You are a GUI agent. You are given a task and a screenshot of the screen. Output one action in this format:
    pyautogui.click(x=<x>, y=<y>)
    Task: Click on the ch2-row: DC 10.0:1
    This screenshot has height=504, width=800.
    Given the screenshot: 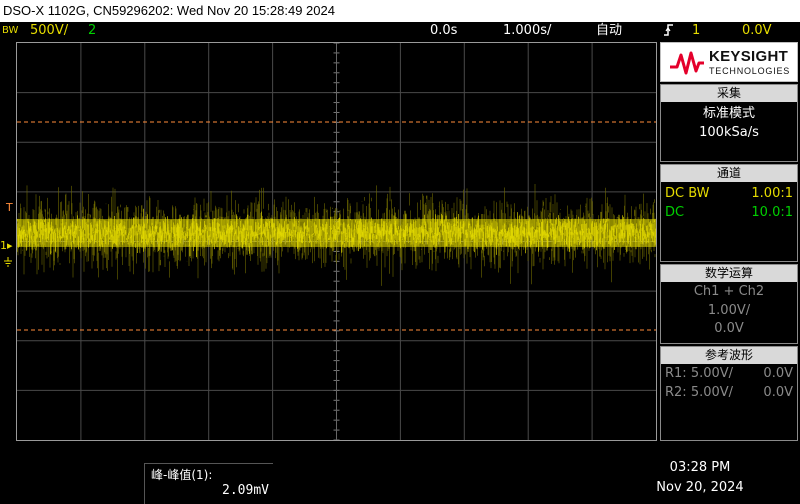 What is the action you would take?
    pyautogui.click(x=729, y=212)
    